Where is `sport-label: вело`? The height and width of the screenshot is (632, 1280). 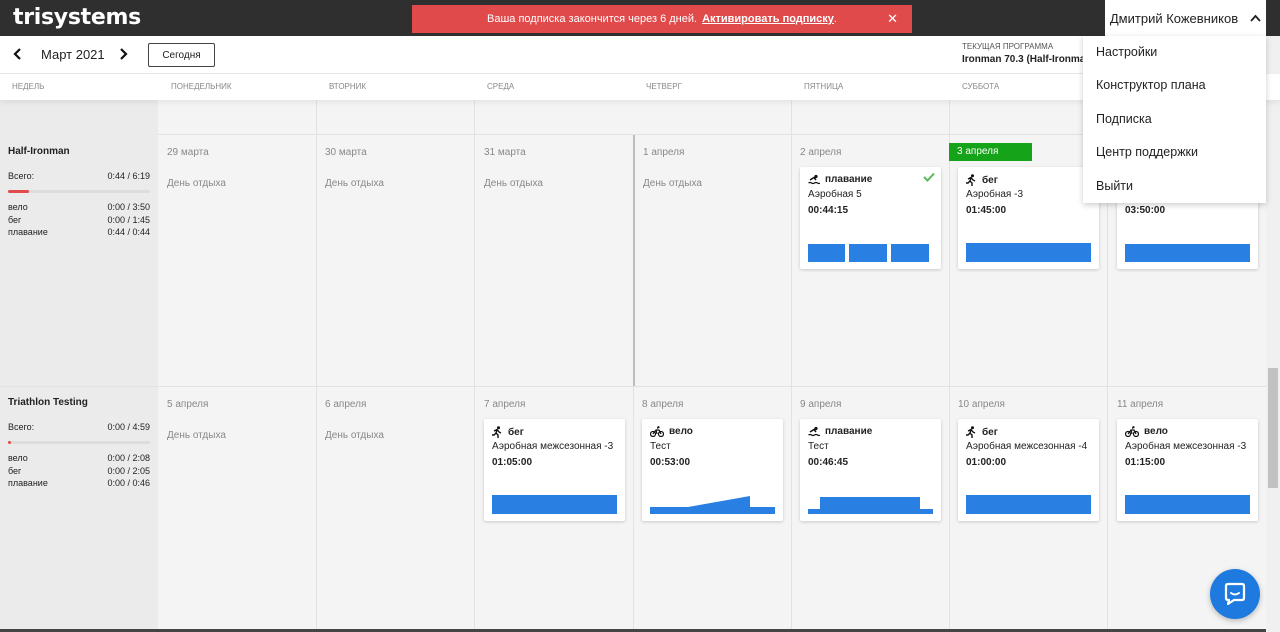
sport-label: вело is located at coordinates (18, 207).